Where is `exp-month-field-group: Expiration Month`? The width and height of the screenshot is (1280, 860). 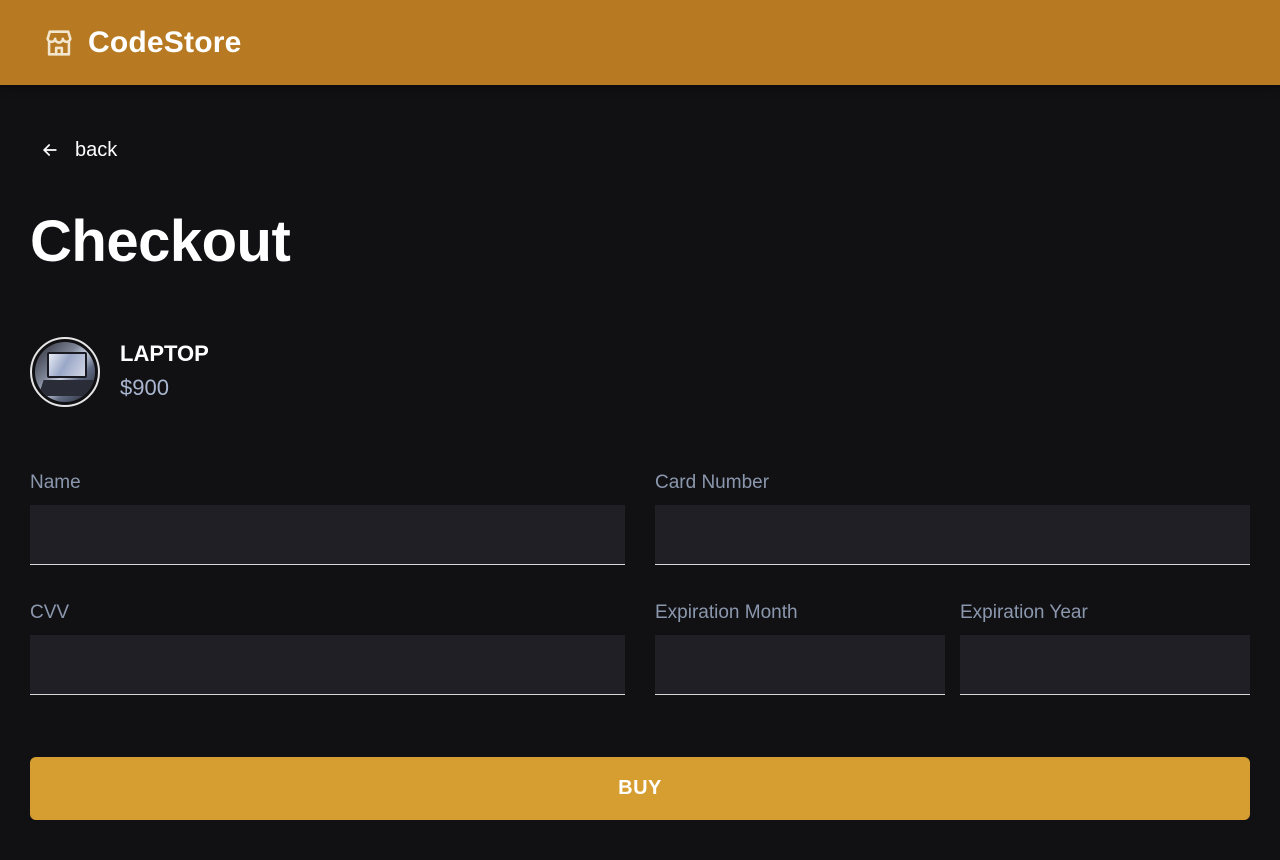
exp-month-field-group: Expiration Month is located at coordinates (800, 648).